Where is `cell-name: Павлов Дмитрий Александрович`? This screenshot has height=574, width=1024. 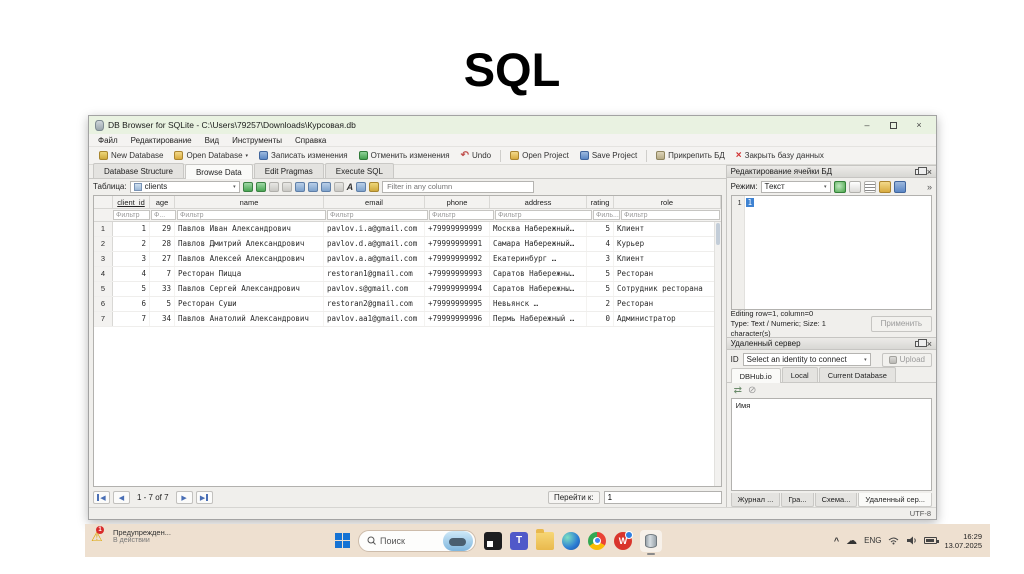 cell-name: Павлов Дмитрий Александрович is located at coordinates (249, 244).